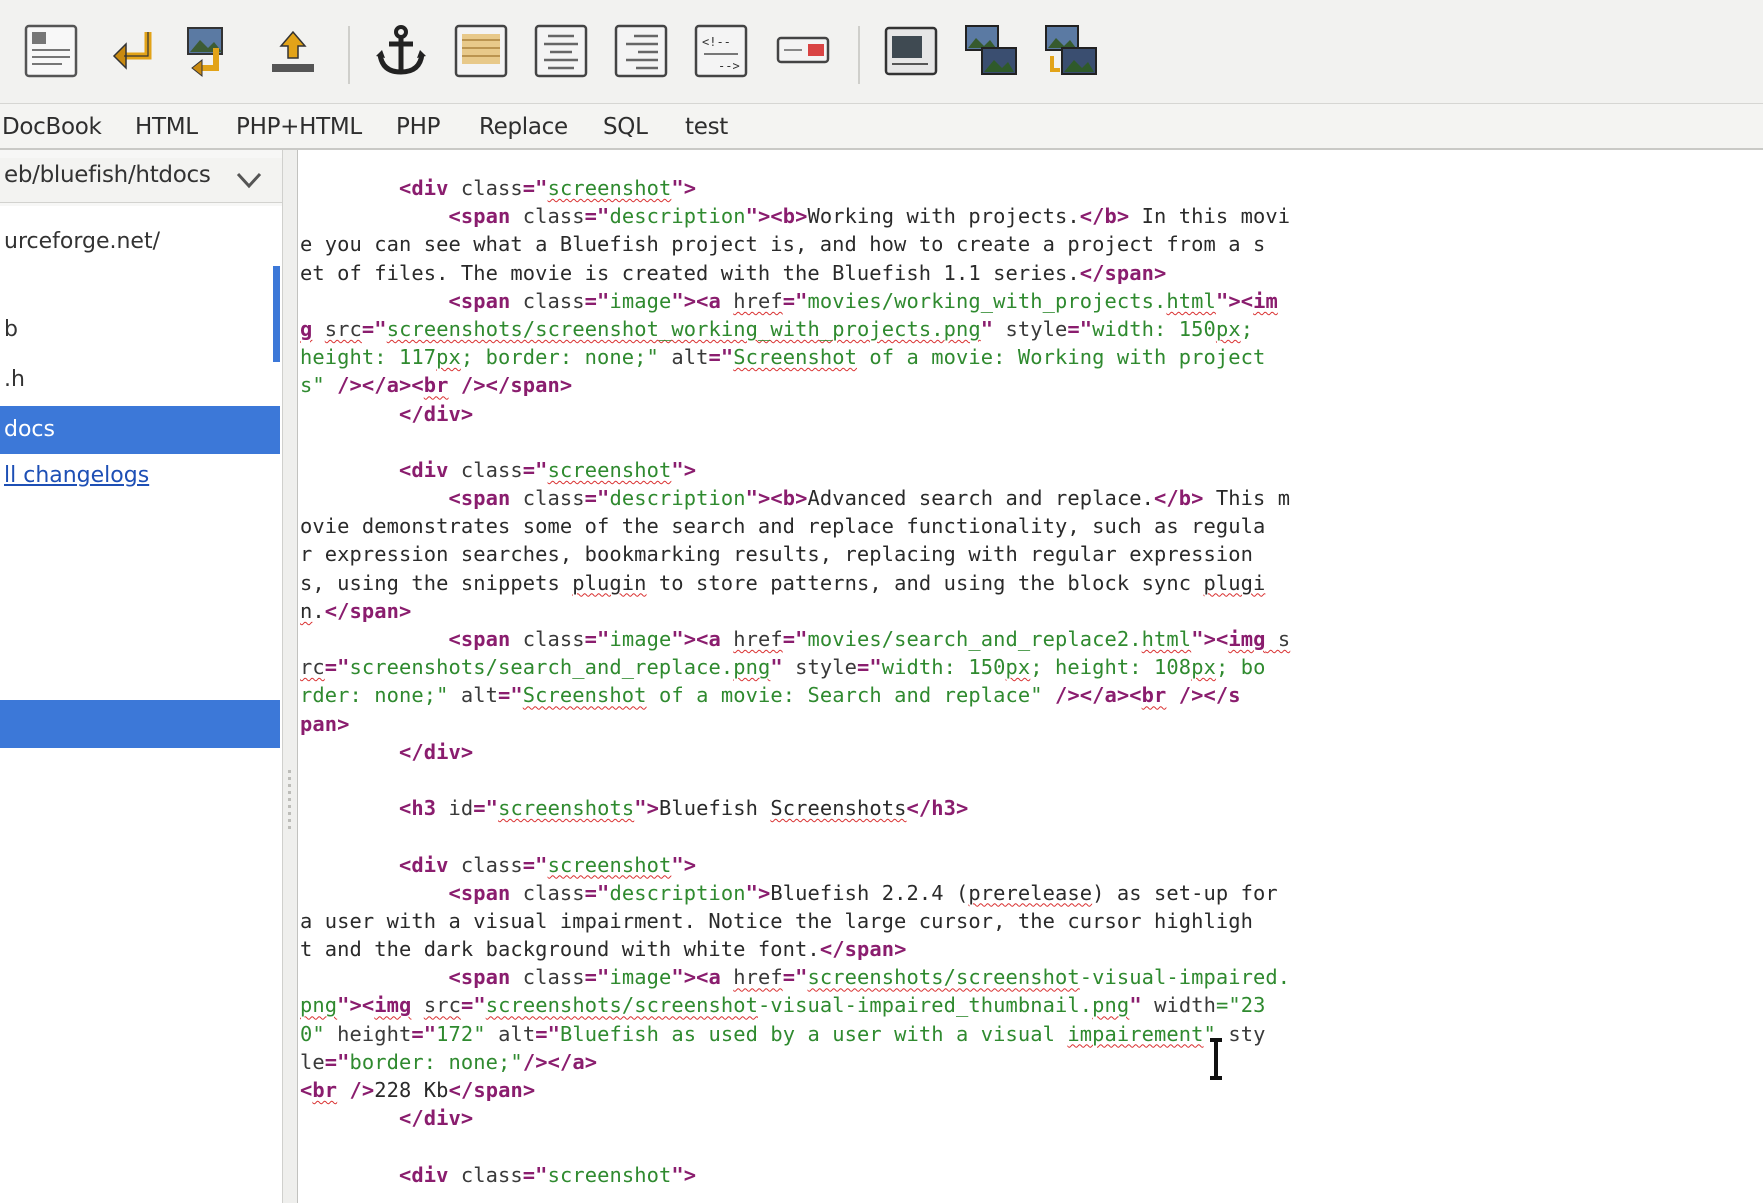 The image size is (1763, 1203). Describe the element at coordinates (911, 51) in the screenshot. I see `frame-icon` at that location.